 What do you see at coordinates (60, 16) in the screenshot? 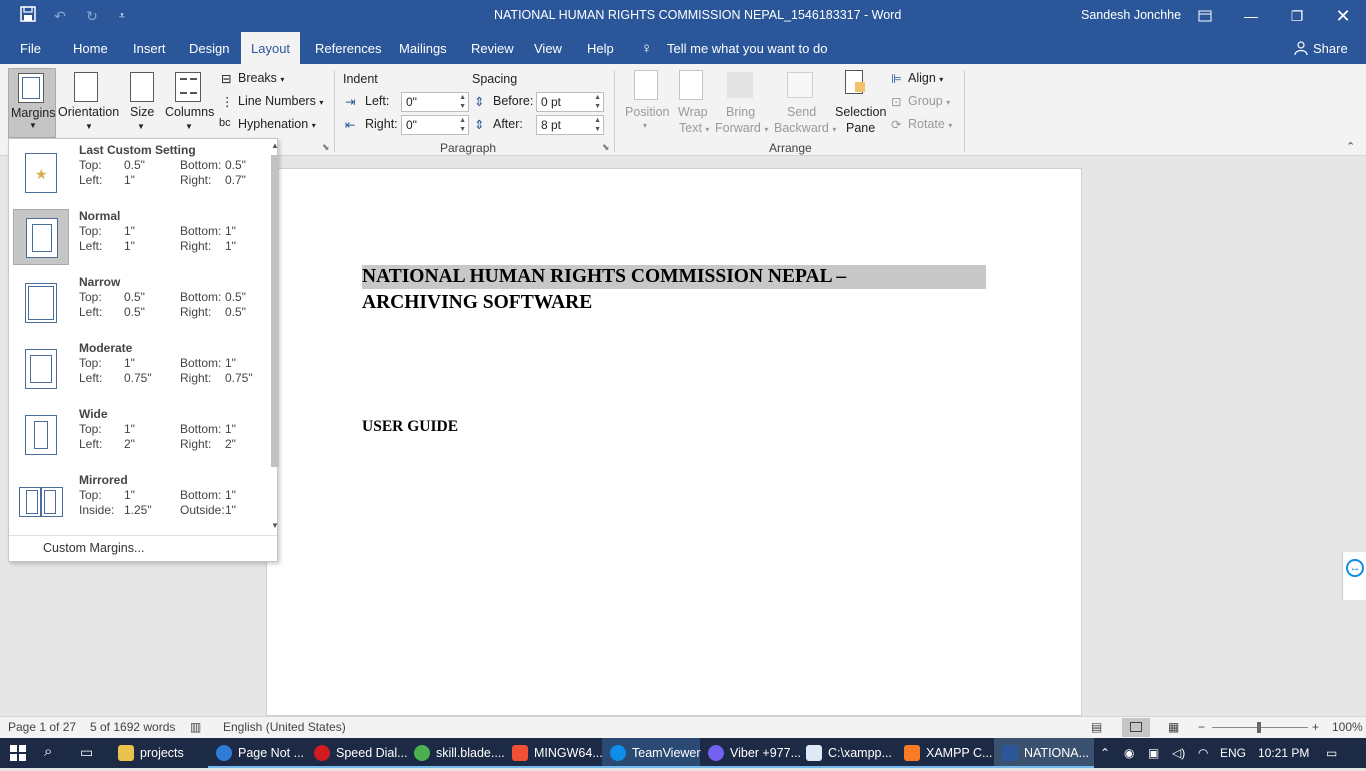
I see `undo-icon: ↶` at bounding box center [60, 16].